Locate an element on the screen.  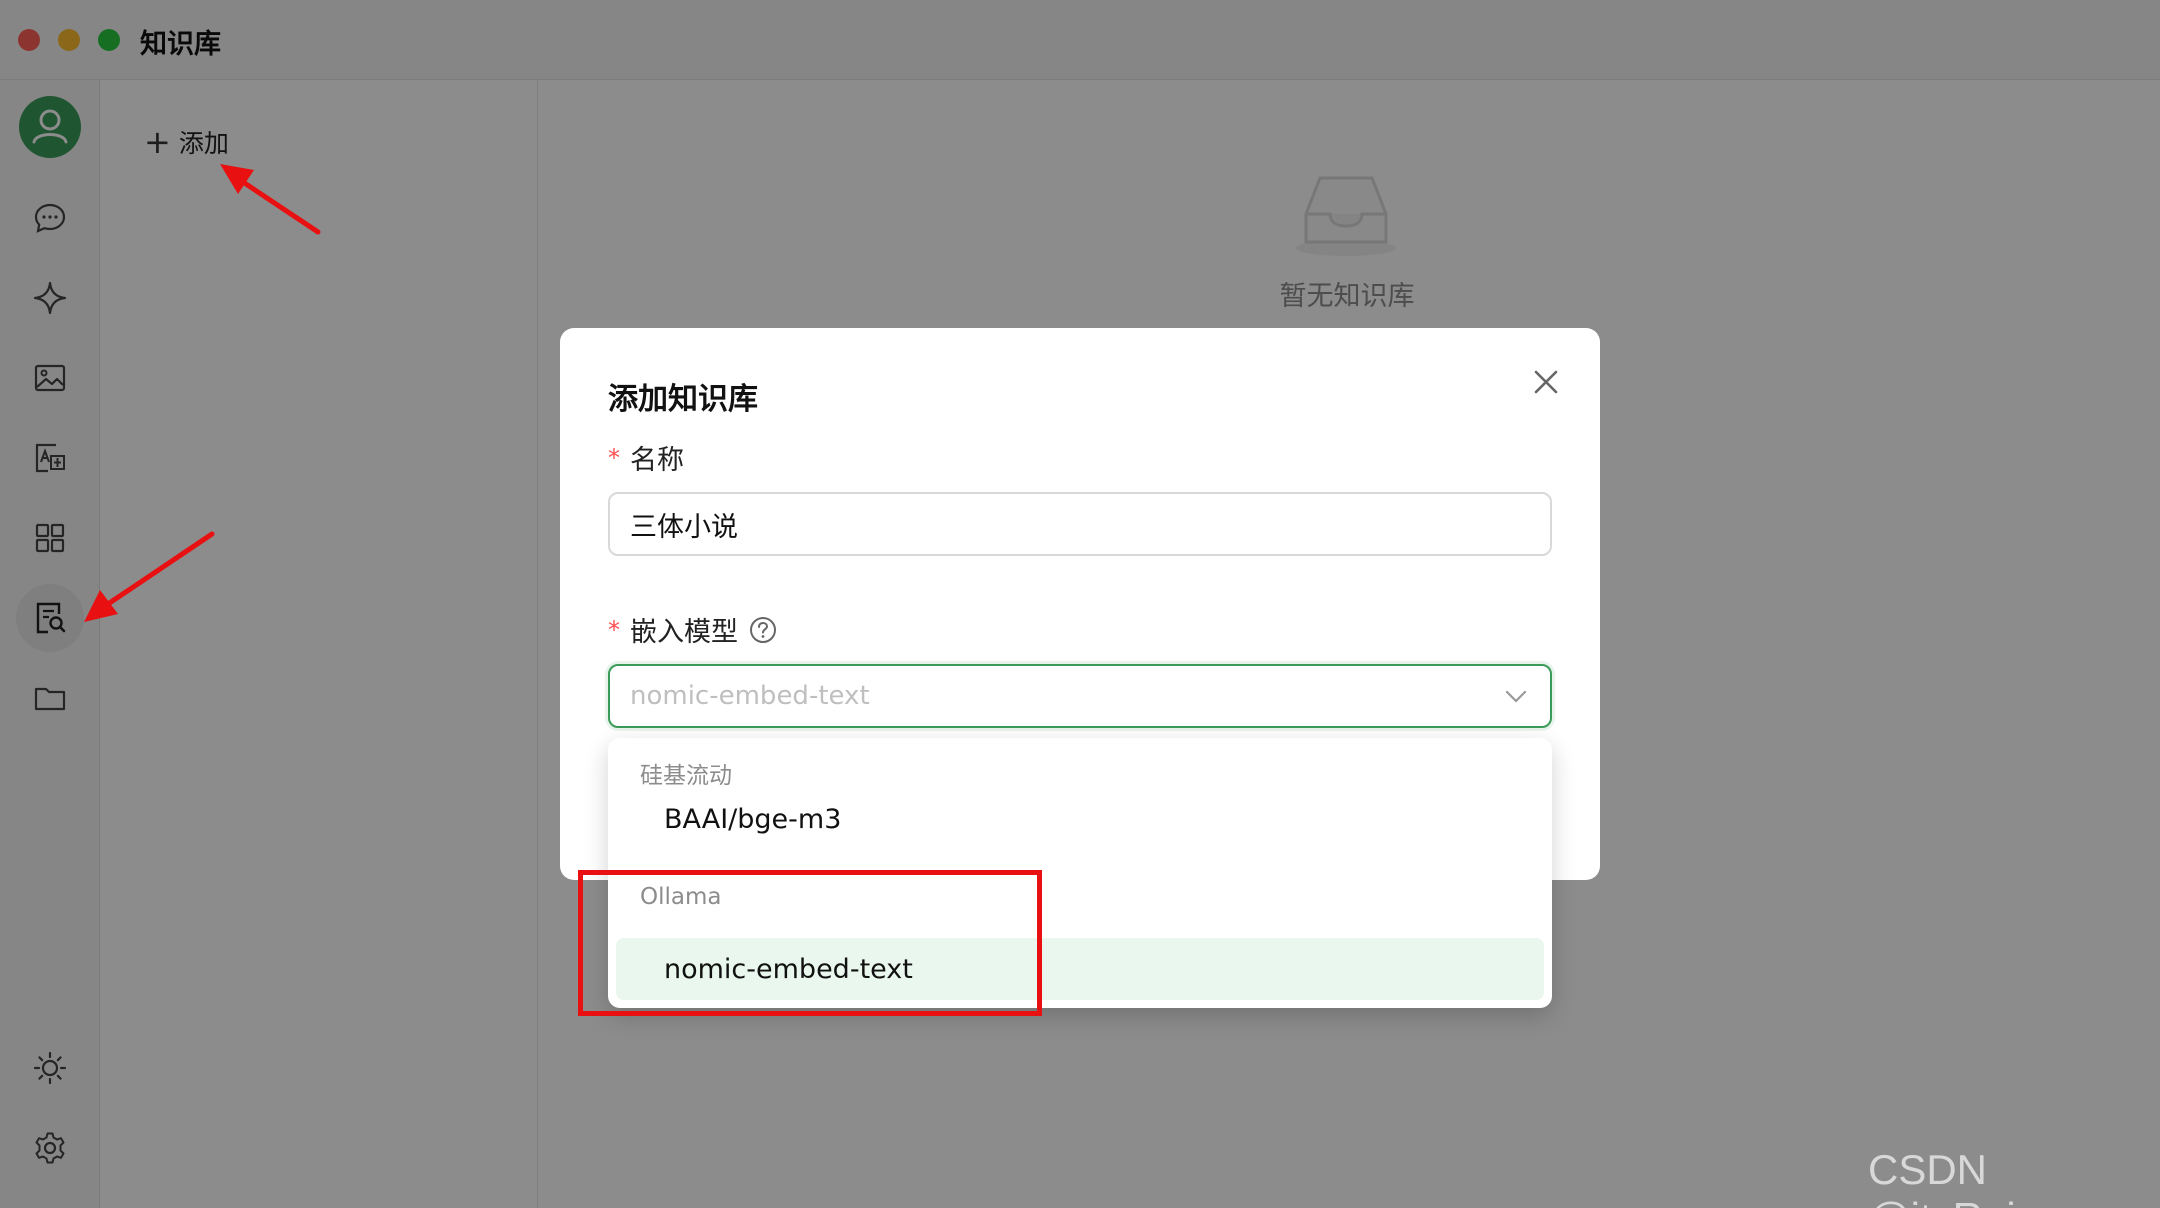
watermark: CSDN @itsRain is located at coordinates (1953, 1177).